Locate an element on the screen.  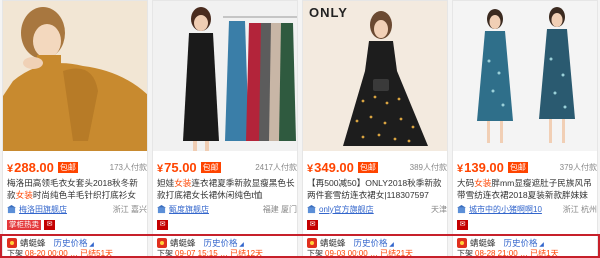
product-price: ¥75.00 is located at coordinates (177, 167).